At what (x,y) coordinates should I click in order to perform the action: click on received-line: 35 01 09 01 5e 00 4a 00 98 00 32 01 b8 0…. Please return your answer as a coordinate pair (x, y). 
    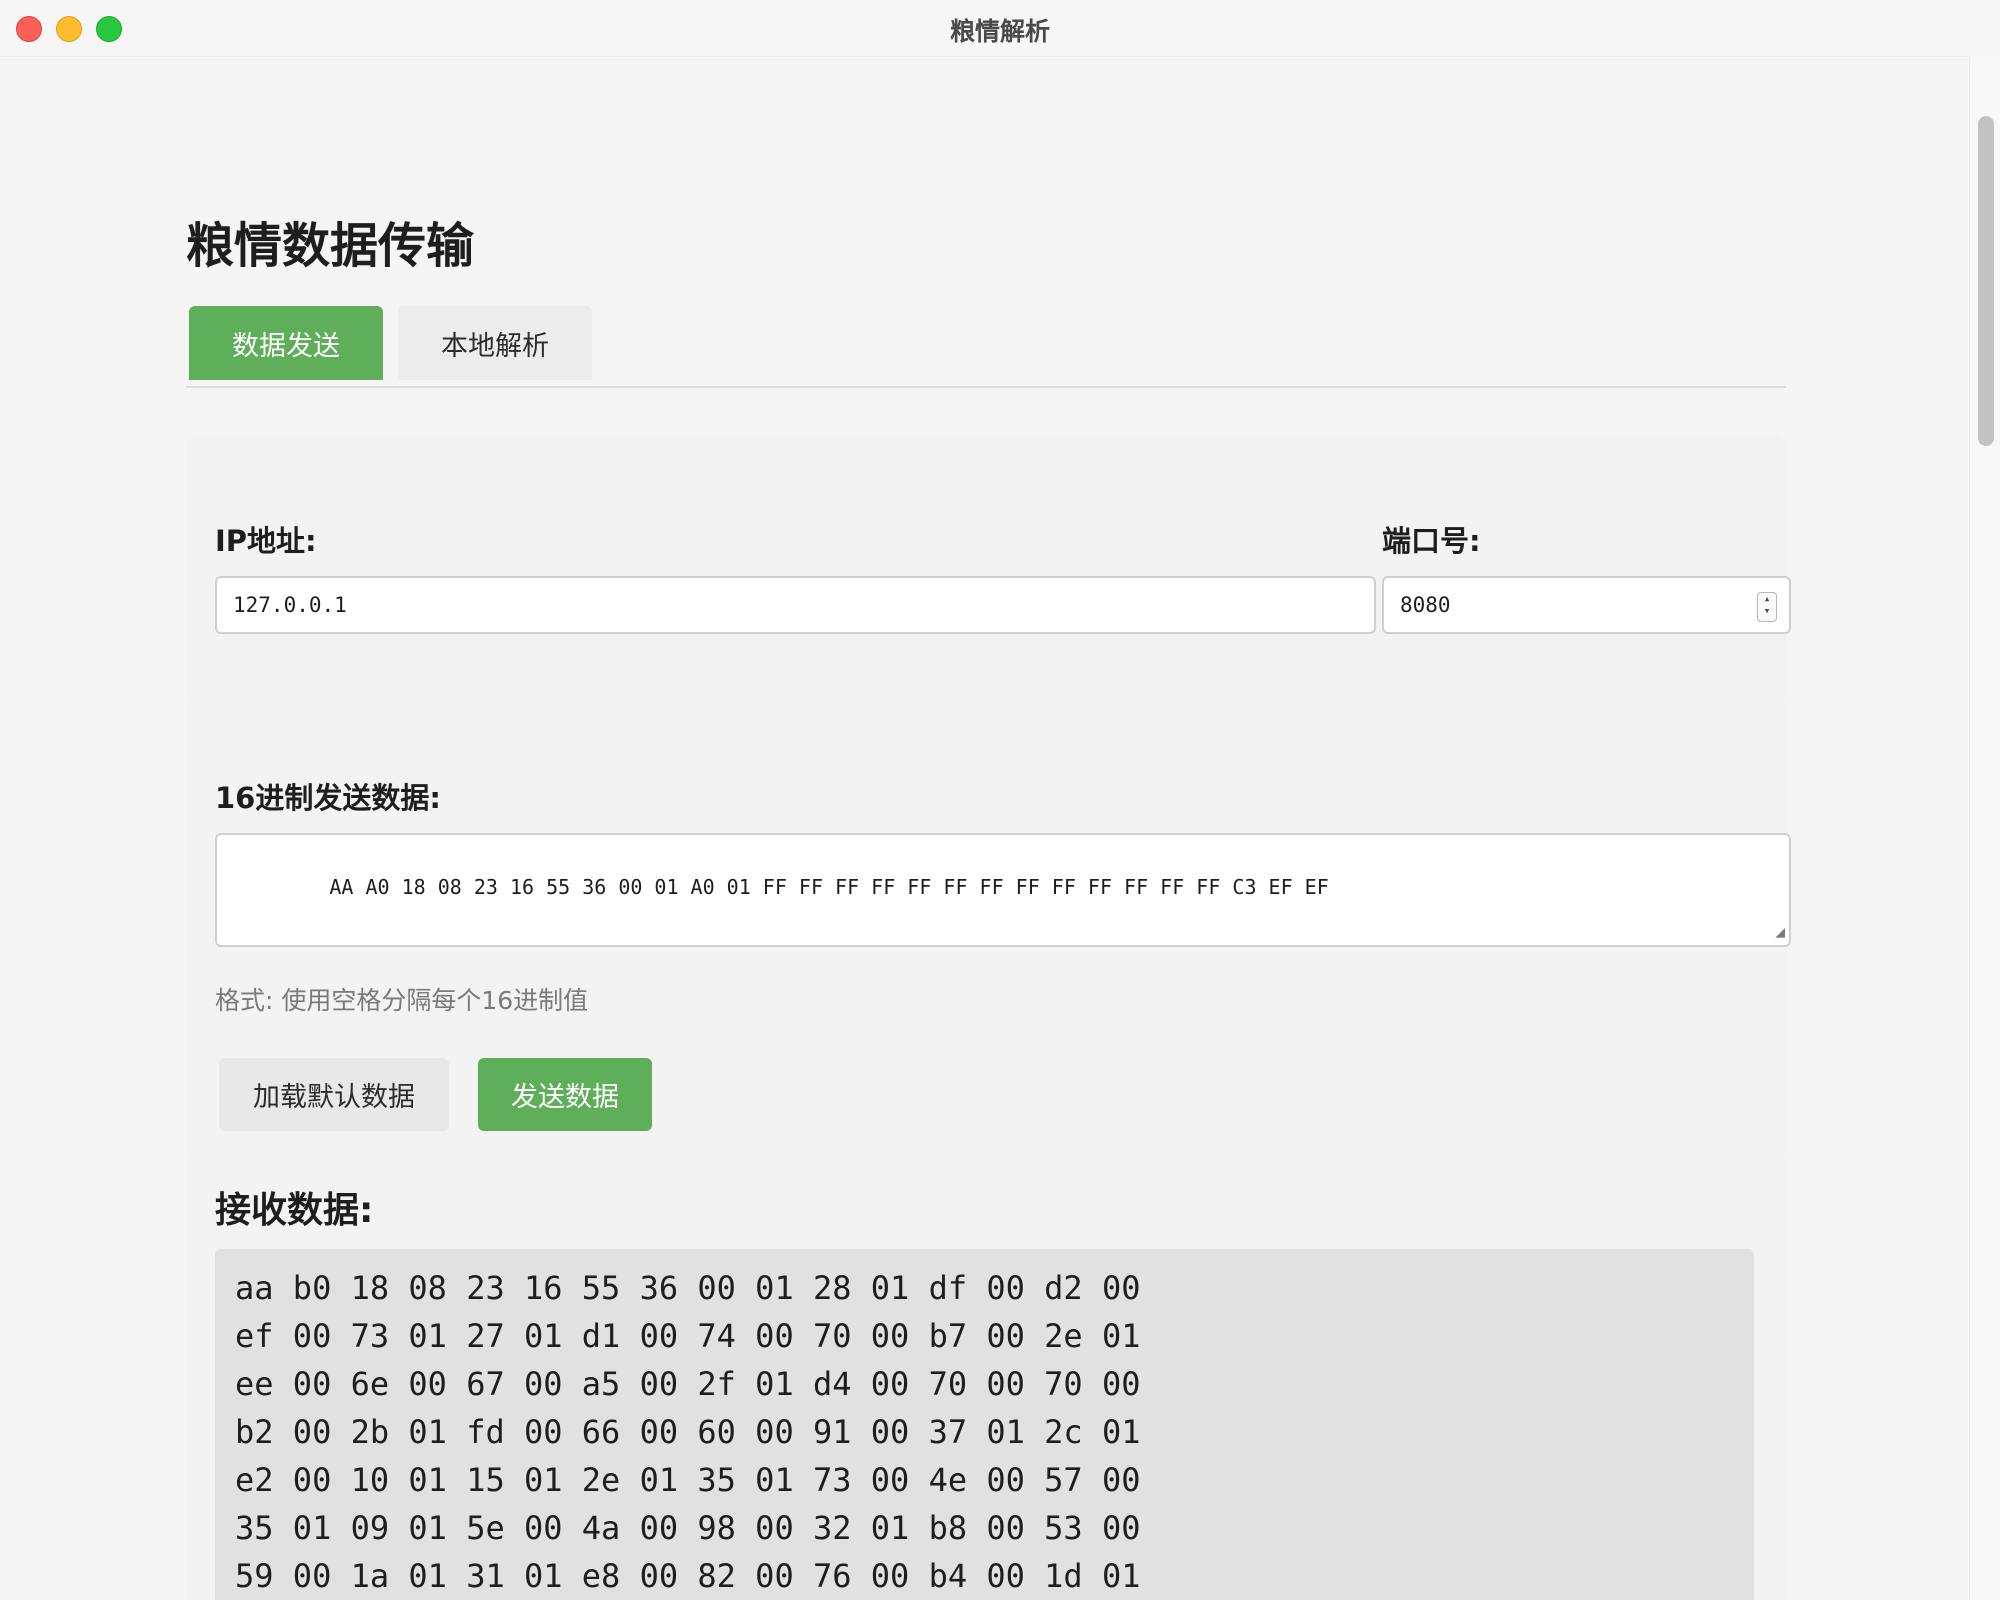
    Looking at the image, I should click on (688, 1528).